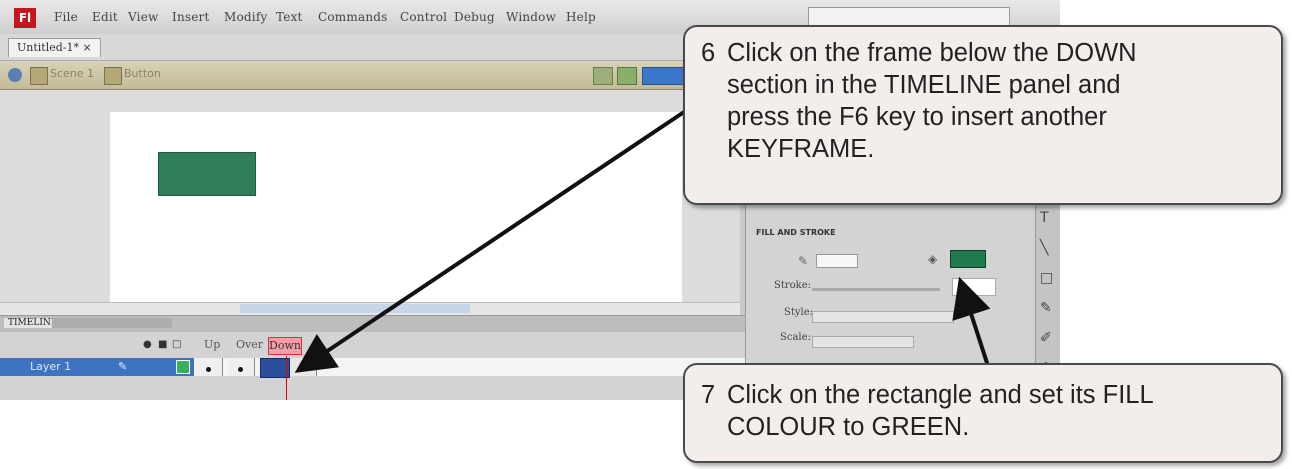 Image resolution: width=1292 pixels, height=469 pixels. Describe the element at coordinates (940, 395) in the screenshot. I see `callout-line: Click on the rectangle and set its FILL` at that location.